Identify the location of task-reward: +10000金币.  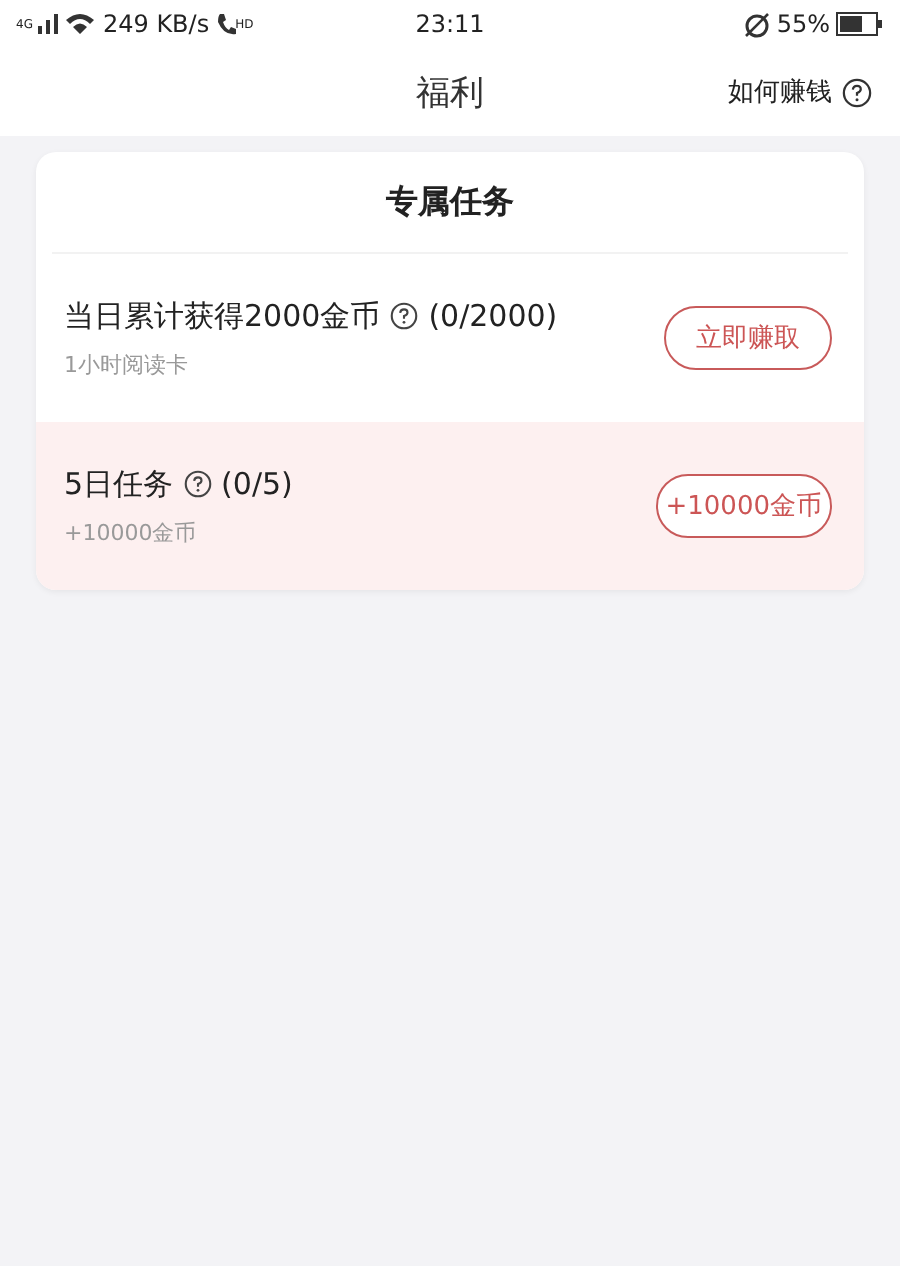
(131, 532).